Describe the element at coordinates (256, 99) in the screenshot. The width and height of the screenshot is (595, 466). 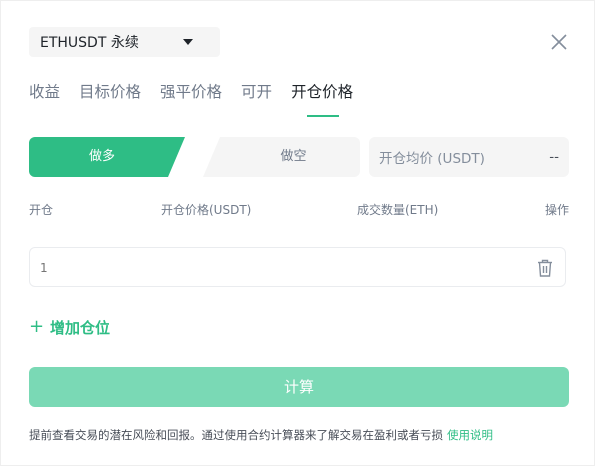
I see `tab-max-open: 可开` at that location.